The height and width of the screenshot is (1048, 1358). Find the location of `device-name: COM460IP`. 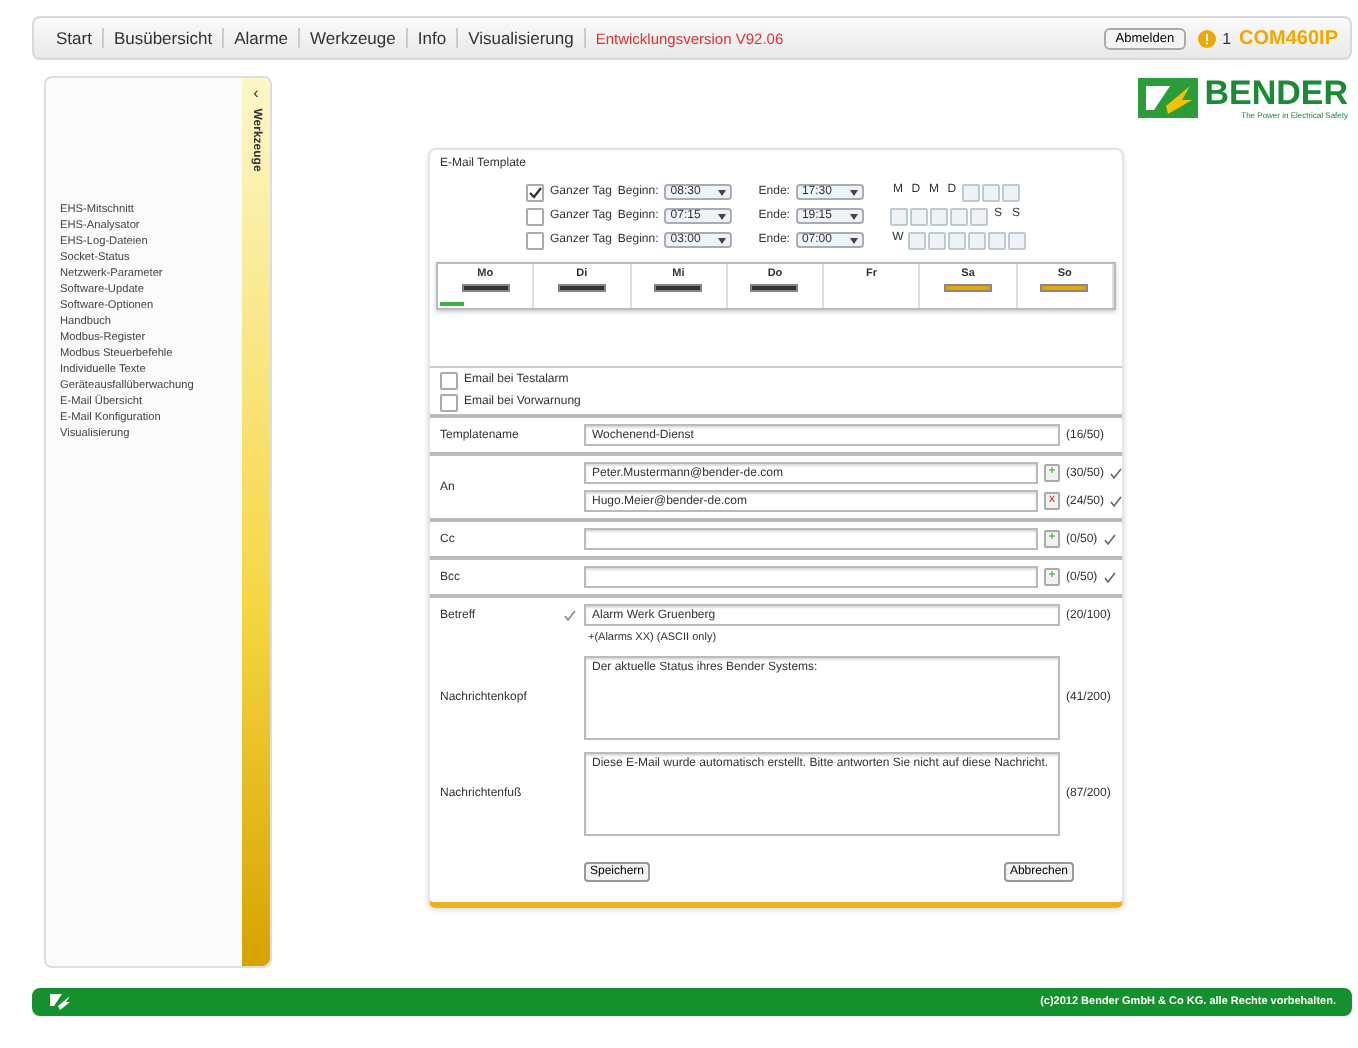

device-name: COM460IP is located at coordinates (1288, 38).